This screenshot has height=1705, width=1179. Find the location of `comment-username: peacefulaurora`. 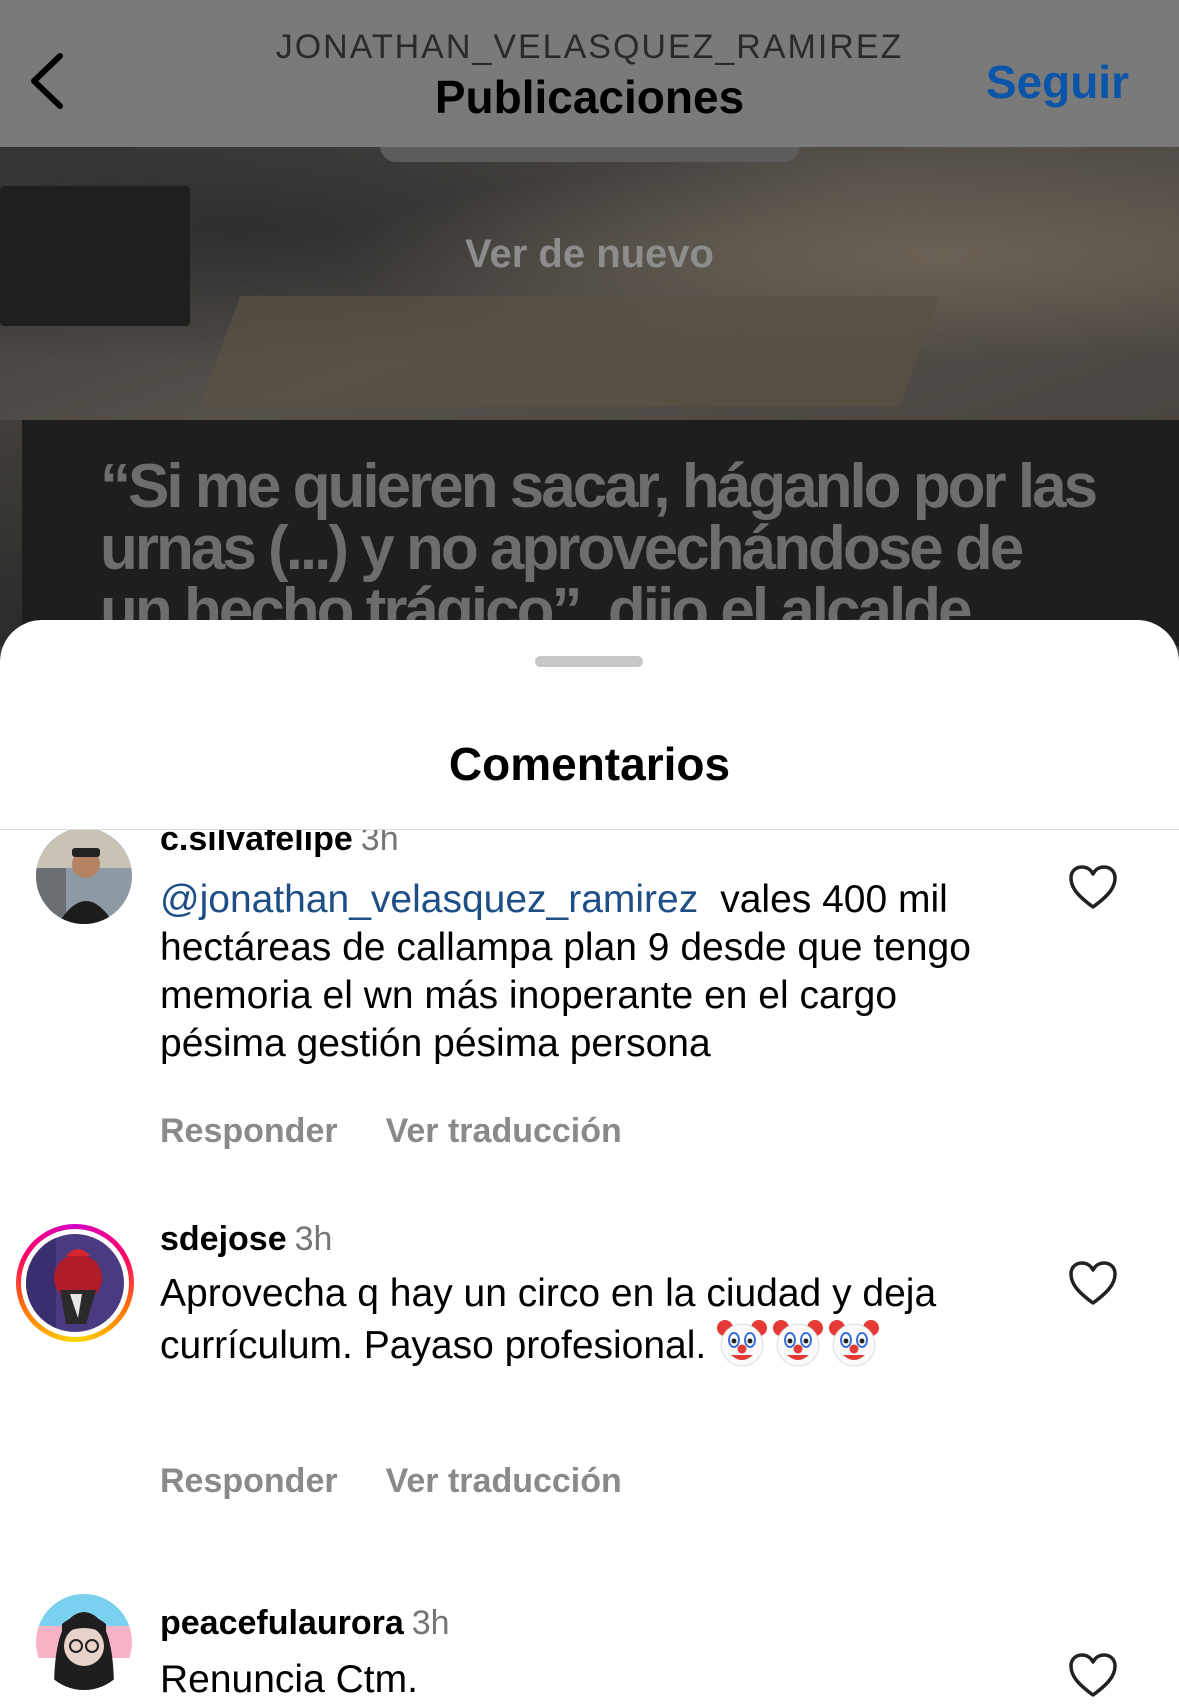

comment-username: peacefulaurora is located at coordinates (282, 1623).